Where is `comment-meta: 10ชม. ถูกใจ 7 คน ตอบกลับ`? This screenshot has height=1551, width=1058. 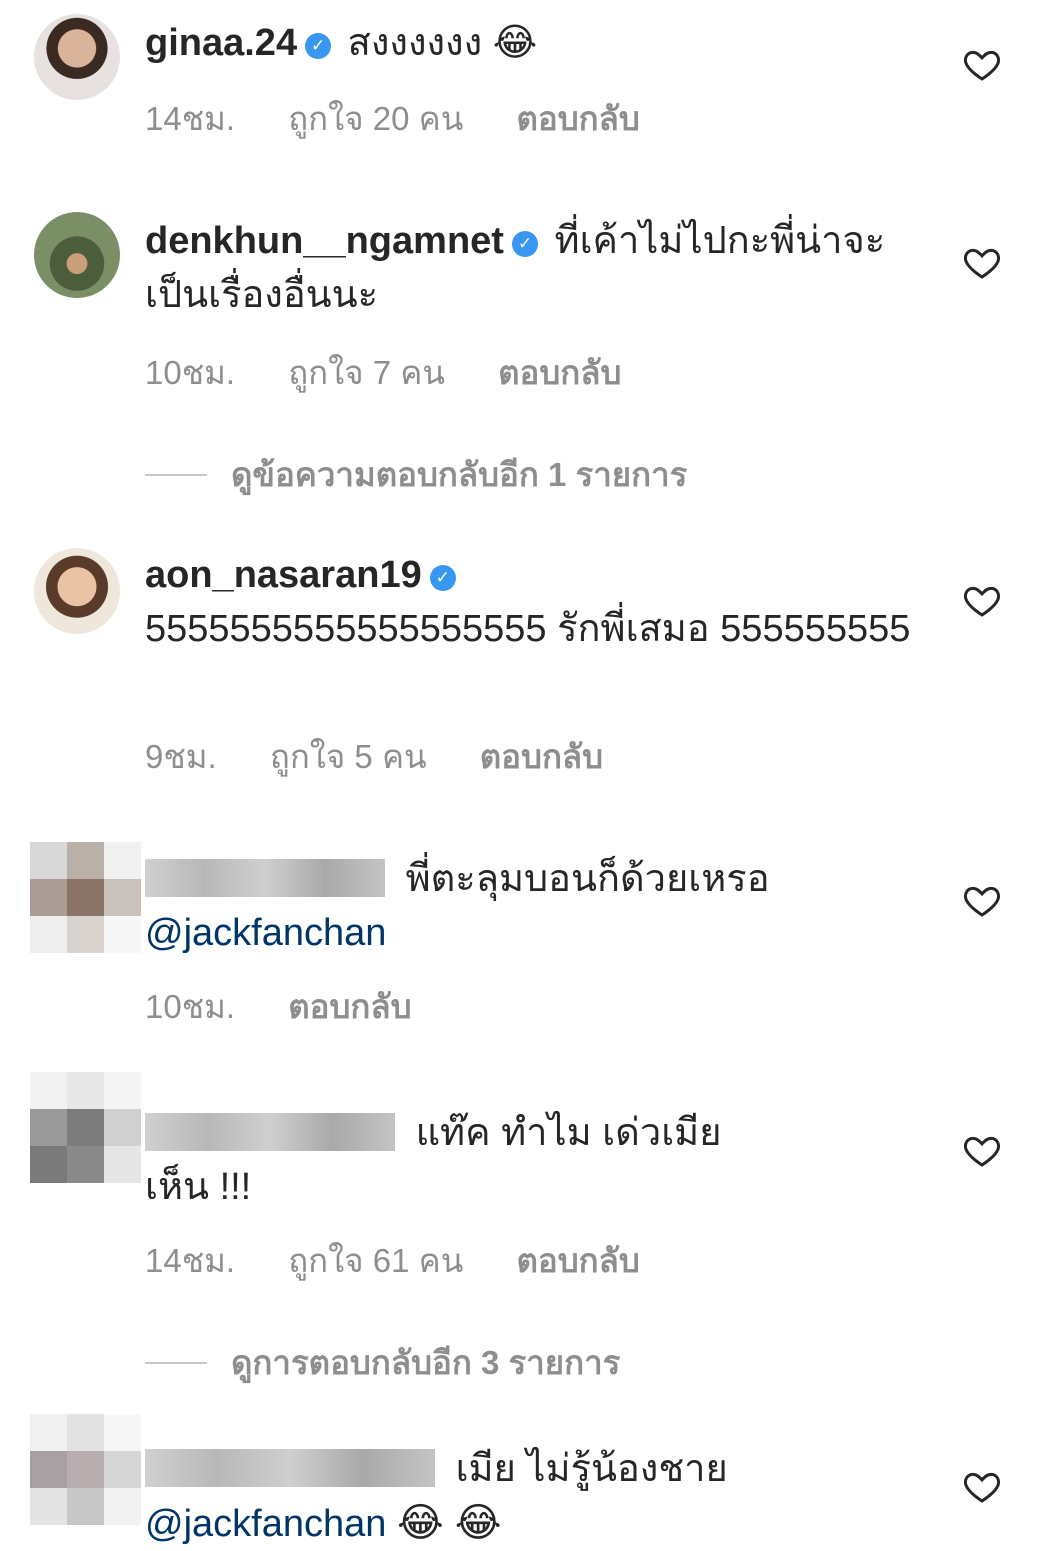
comment-meta: 10ชม. ถูกใจ 7 คน ตอบกลับ is located at coordinates (405, 372).